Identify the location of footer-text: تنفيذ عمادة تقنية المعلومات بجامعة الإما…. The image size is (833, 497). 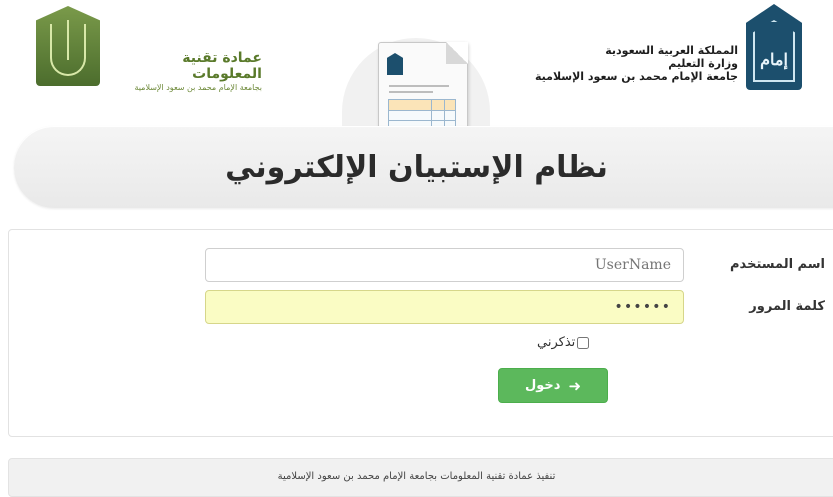
(416, 476).